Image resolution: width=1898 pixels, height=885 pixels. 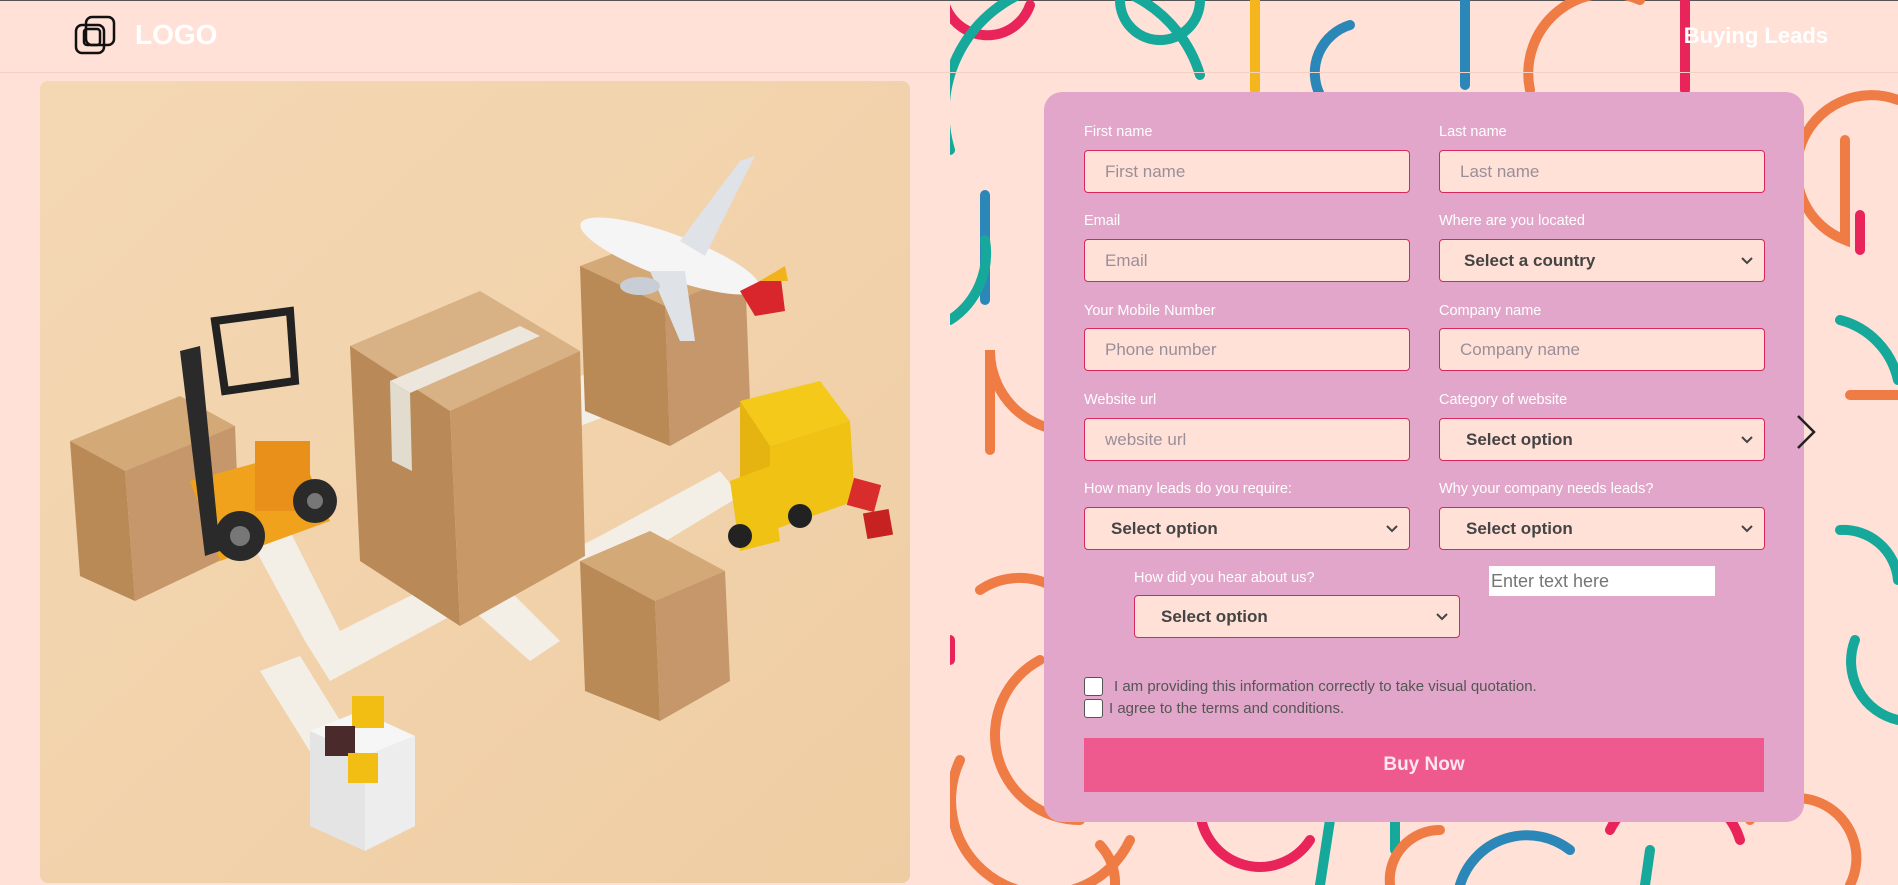 What do you see at coordinates (1602, 260) in the screenshot?
I see `country-select: Select a country` at bounding box center [1602, 260].